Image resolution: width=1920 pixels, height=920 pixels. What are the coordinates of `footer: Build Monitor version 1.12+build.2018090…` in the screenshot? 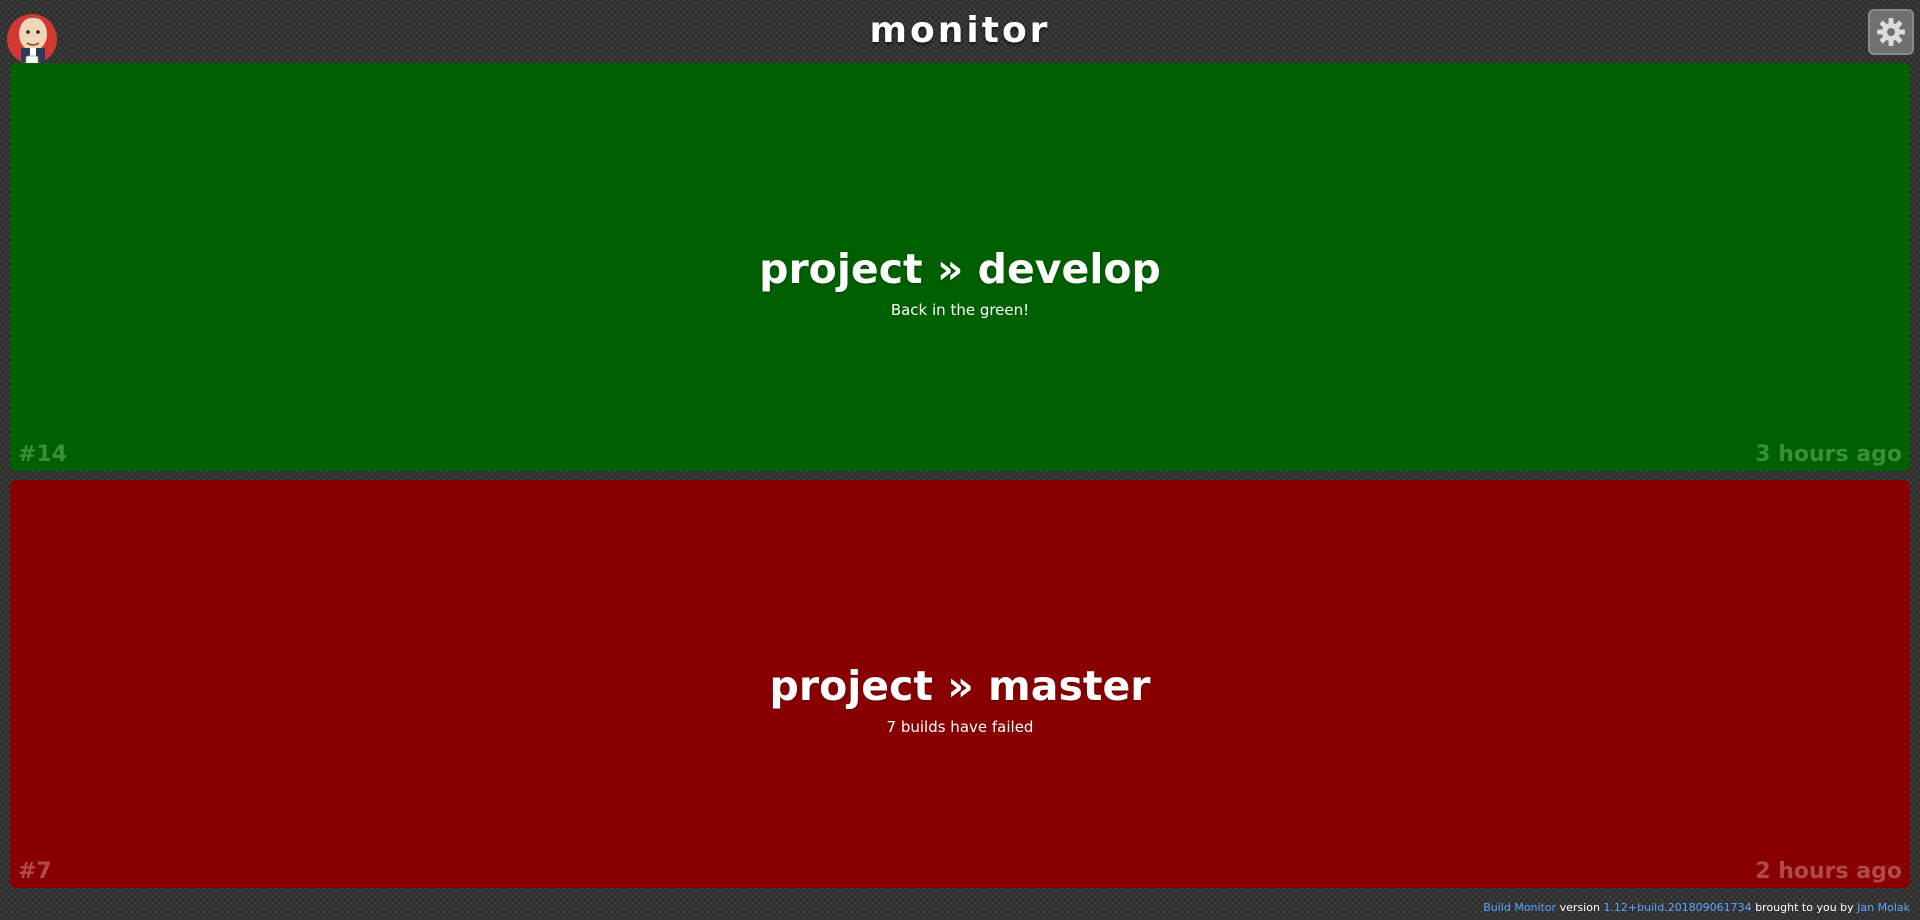 It's located at (1696, 907).